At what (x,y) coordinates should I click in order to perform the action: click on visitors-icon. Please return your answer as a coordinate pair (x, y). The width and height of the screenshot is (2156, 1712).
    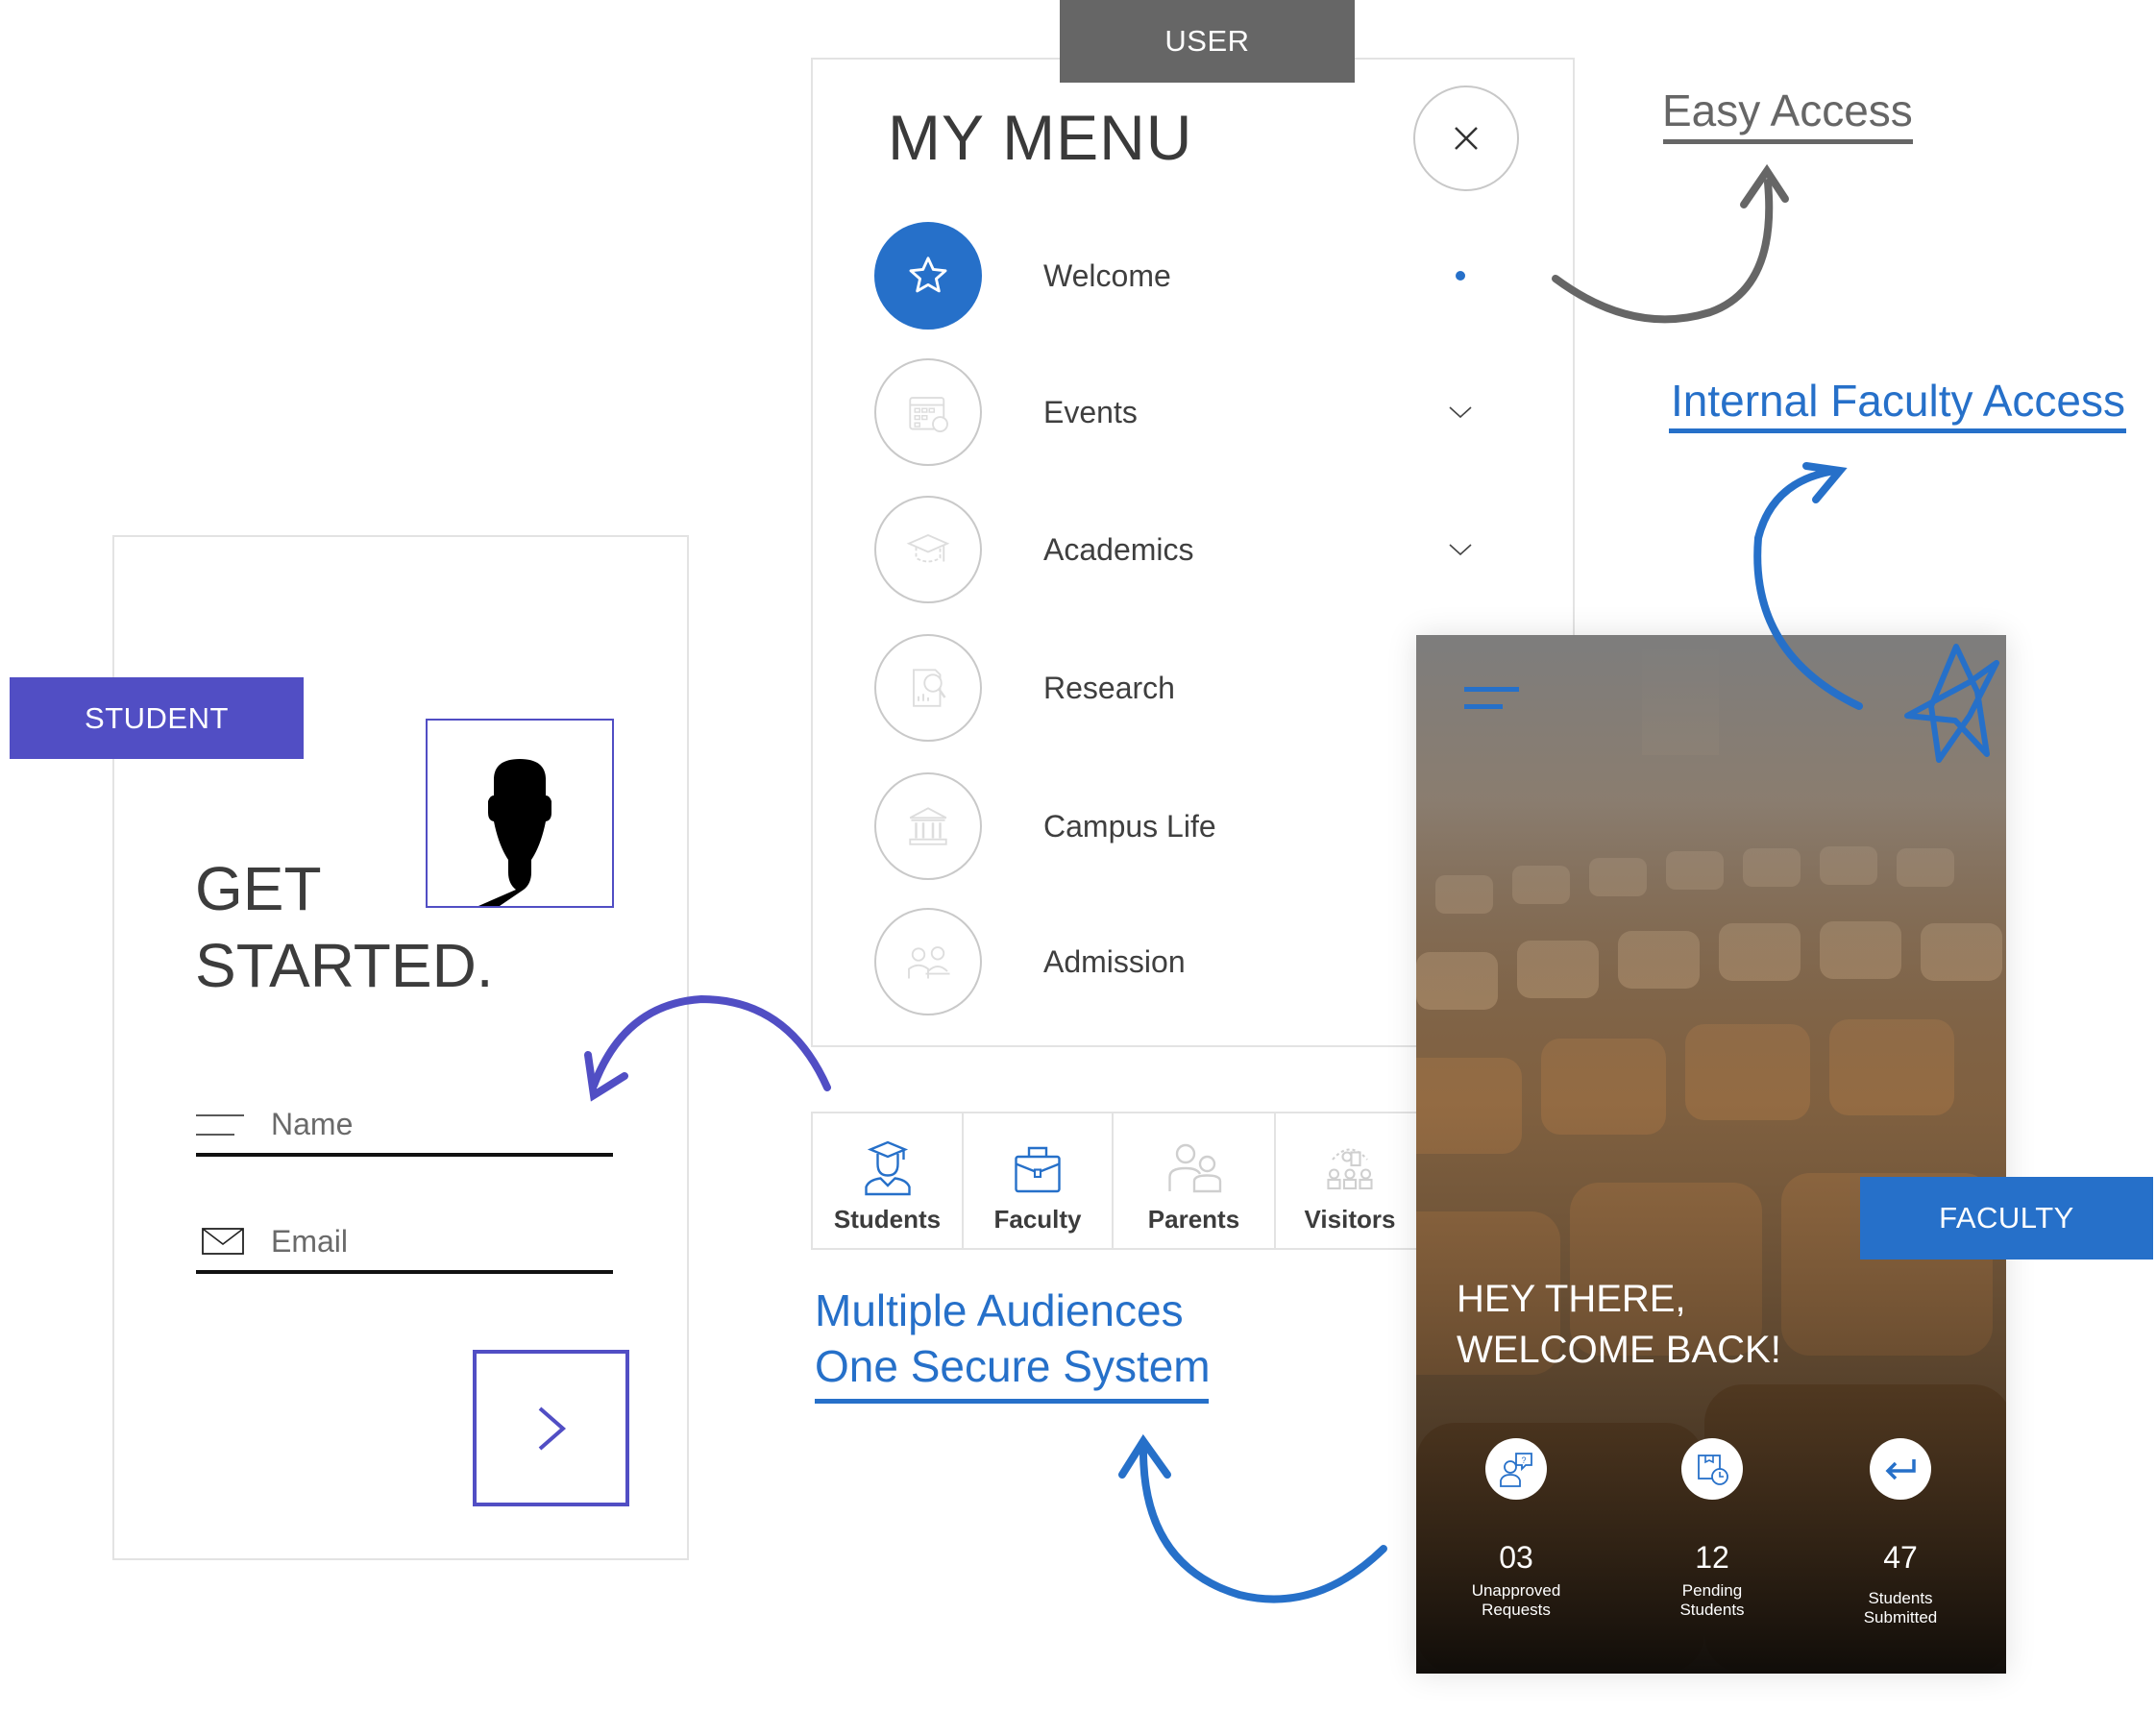
    Looking at the image, I should click on (1350, 1169).